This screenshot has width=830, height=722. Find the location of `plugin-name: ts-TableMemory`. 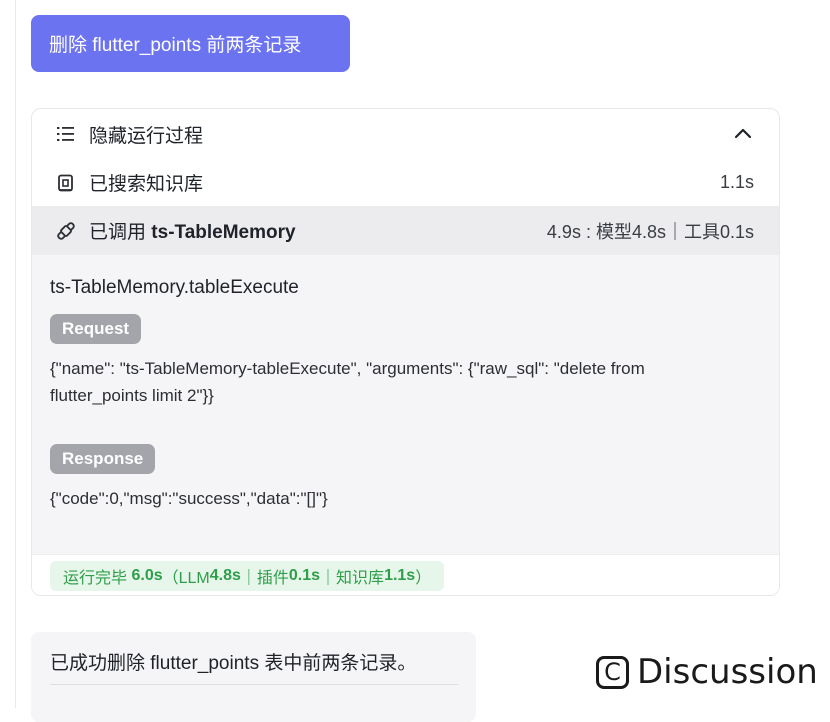

plugin-name: ts-TableMemory is located at coordinates (223, 232).